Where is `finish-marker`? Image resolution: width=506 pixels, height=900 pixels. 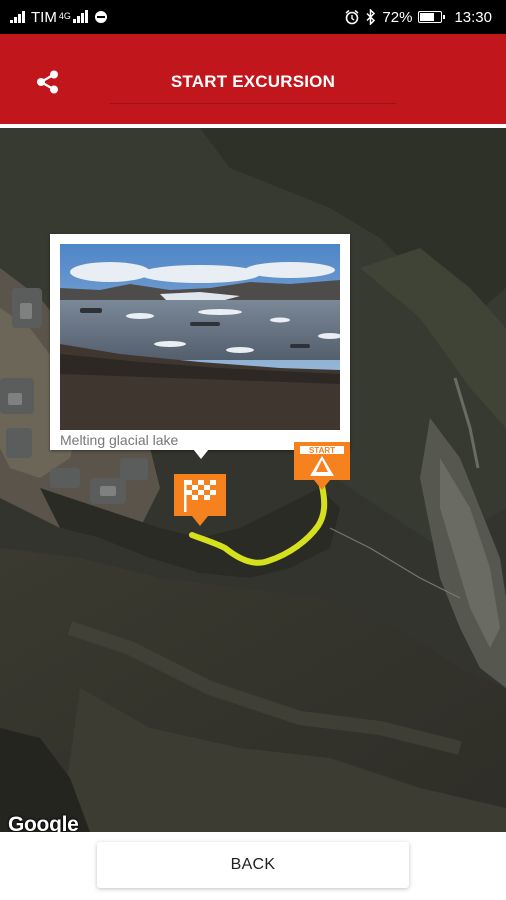
finish-marker is located at coordinates (200, 500).